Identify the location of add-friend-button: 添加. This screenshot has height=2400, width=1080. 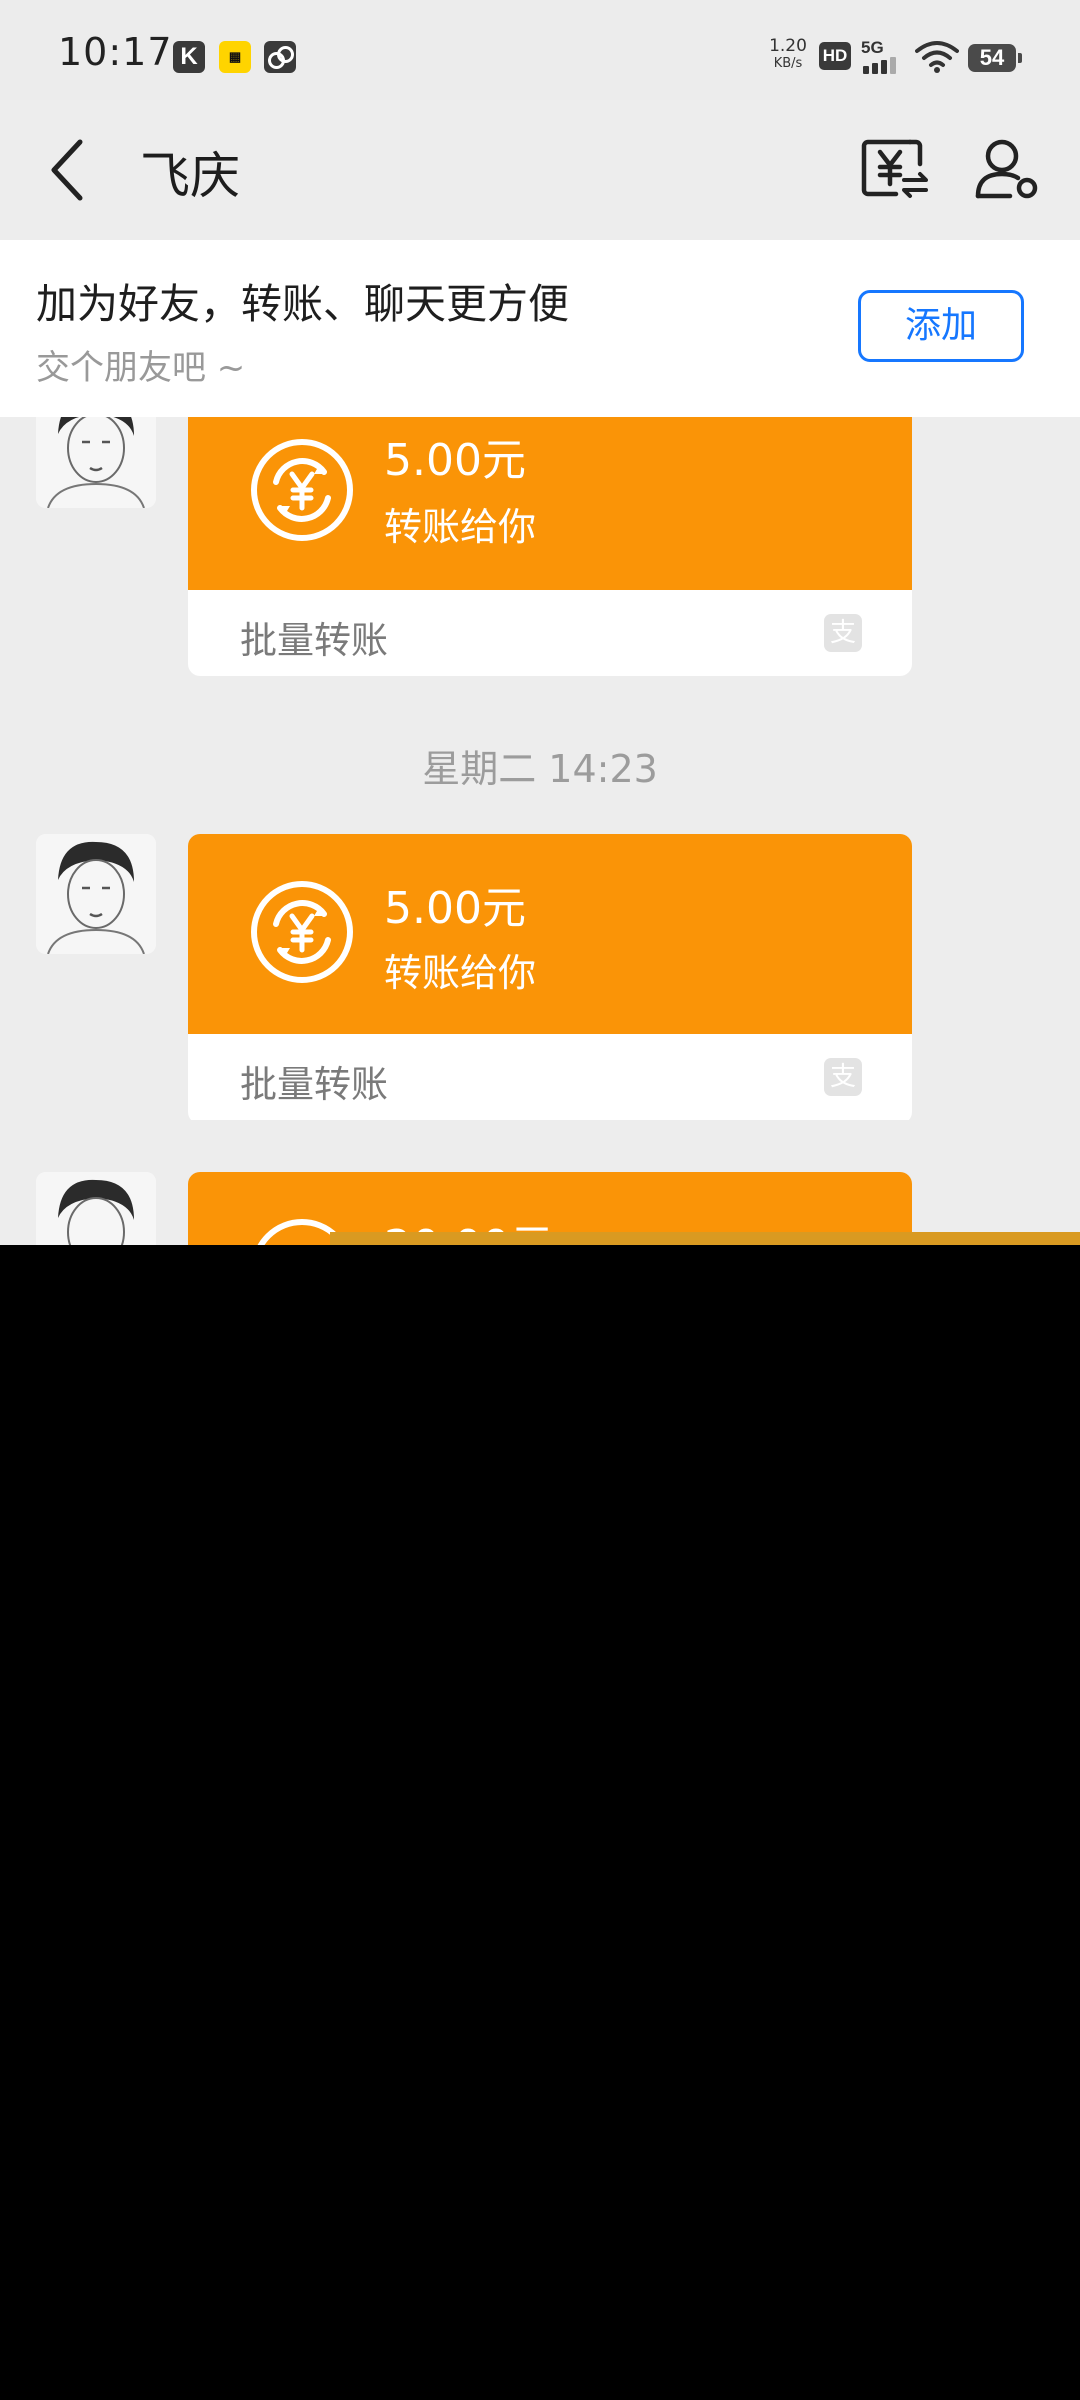
(941, 326).